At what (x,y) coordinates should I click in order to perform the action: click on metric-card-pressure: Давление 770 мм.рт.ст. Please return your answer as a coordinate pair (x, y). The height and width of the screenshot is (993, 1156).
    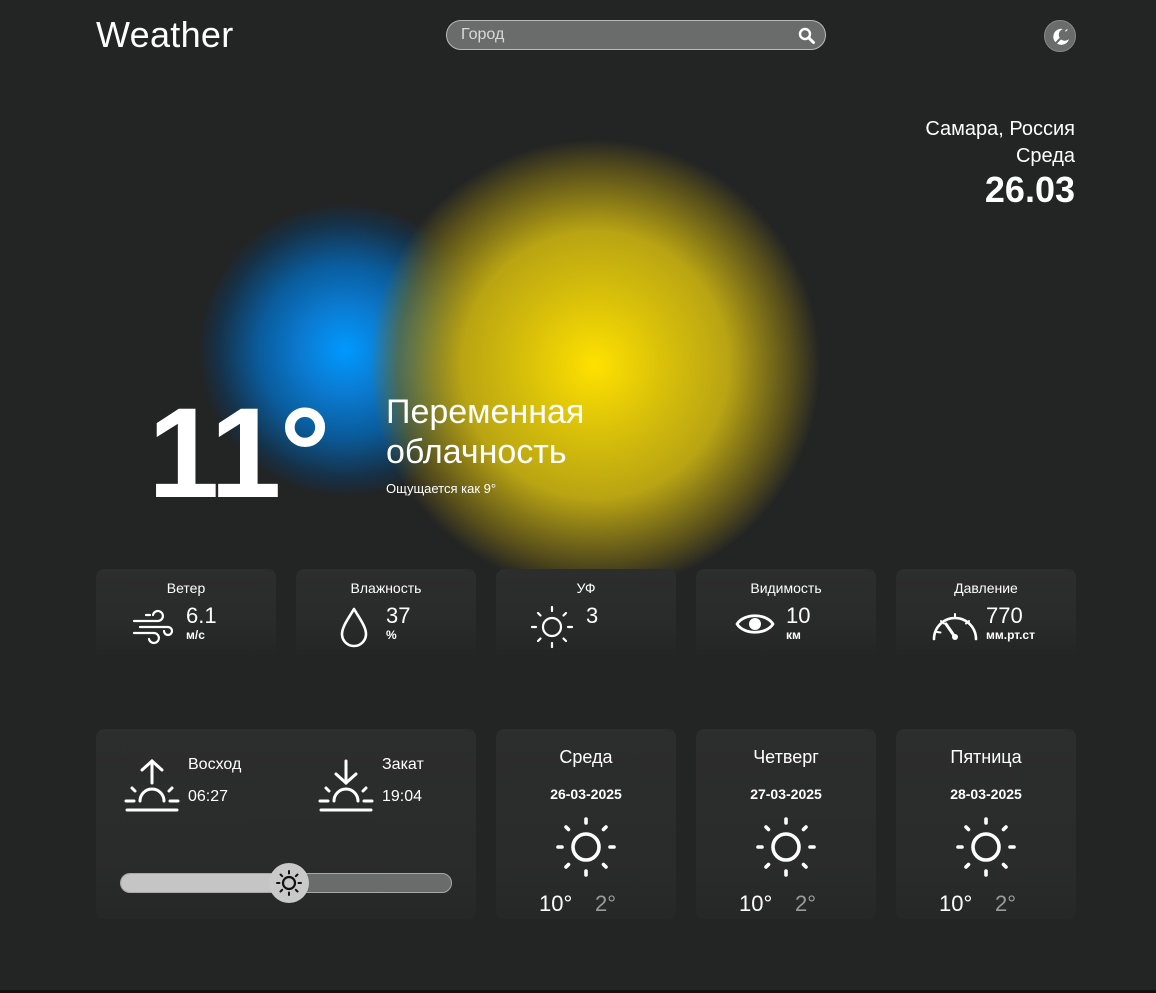
    Looking at the image, I should click on (986, 614).